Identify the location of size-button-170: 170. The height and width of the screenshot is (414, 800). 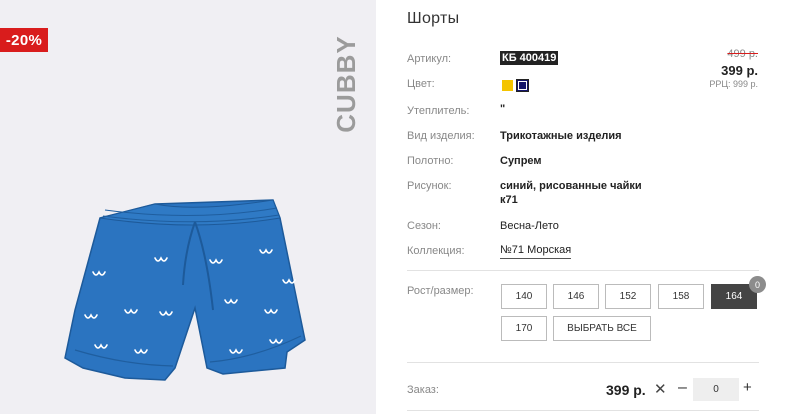
(524, 328).